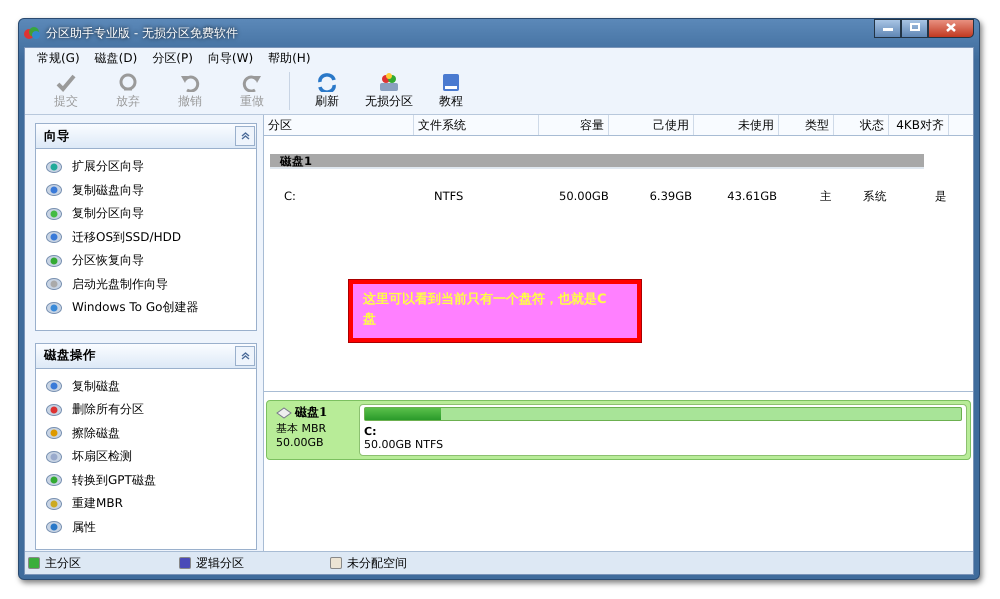  Describe the element at coordinates (663, 430) in the screenshot. I see `partition-block: C: 50.00GB NTFS` at that location.